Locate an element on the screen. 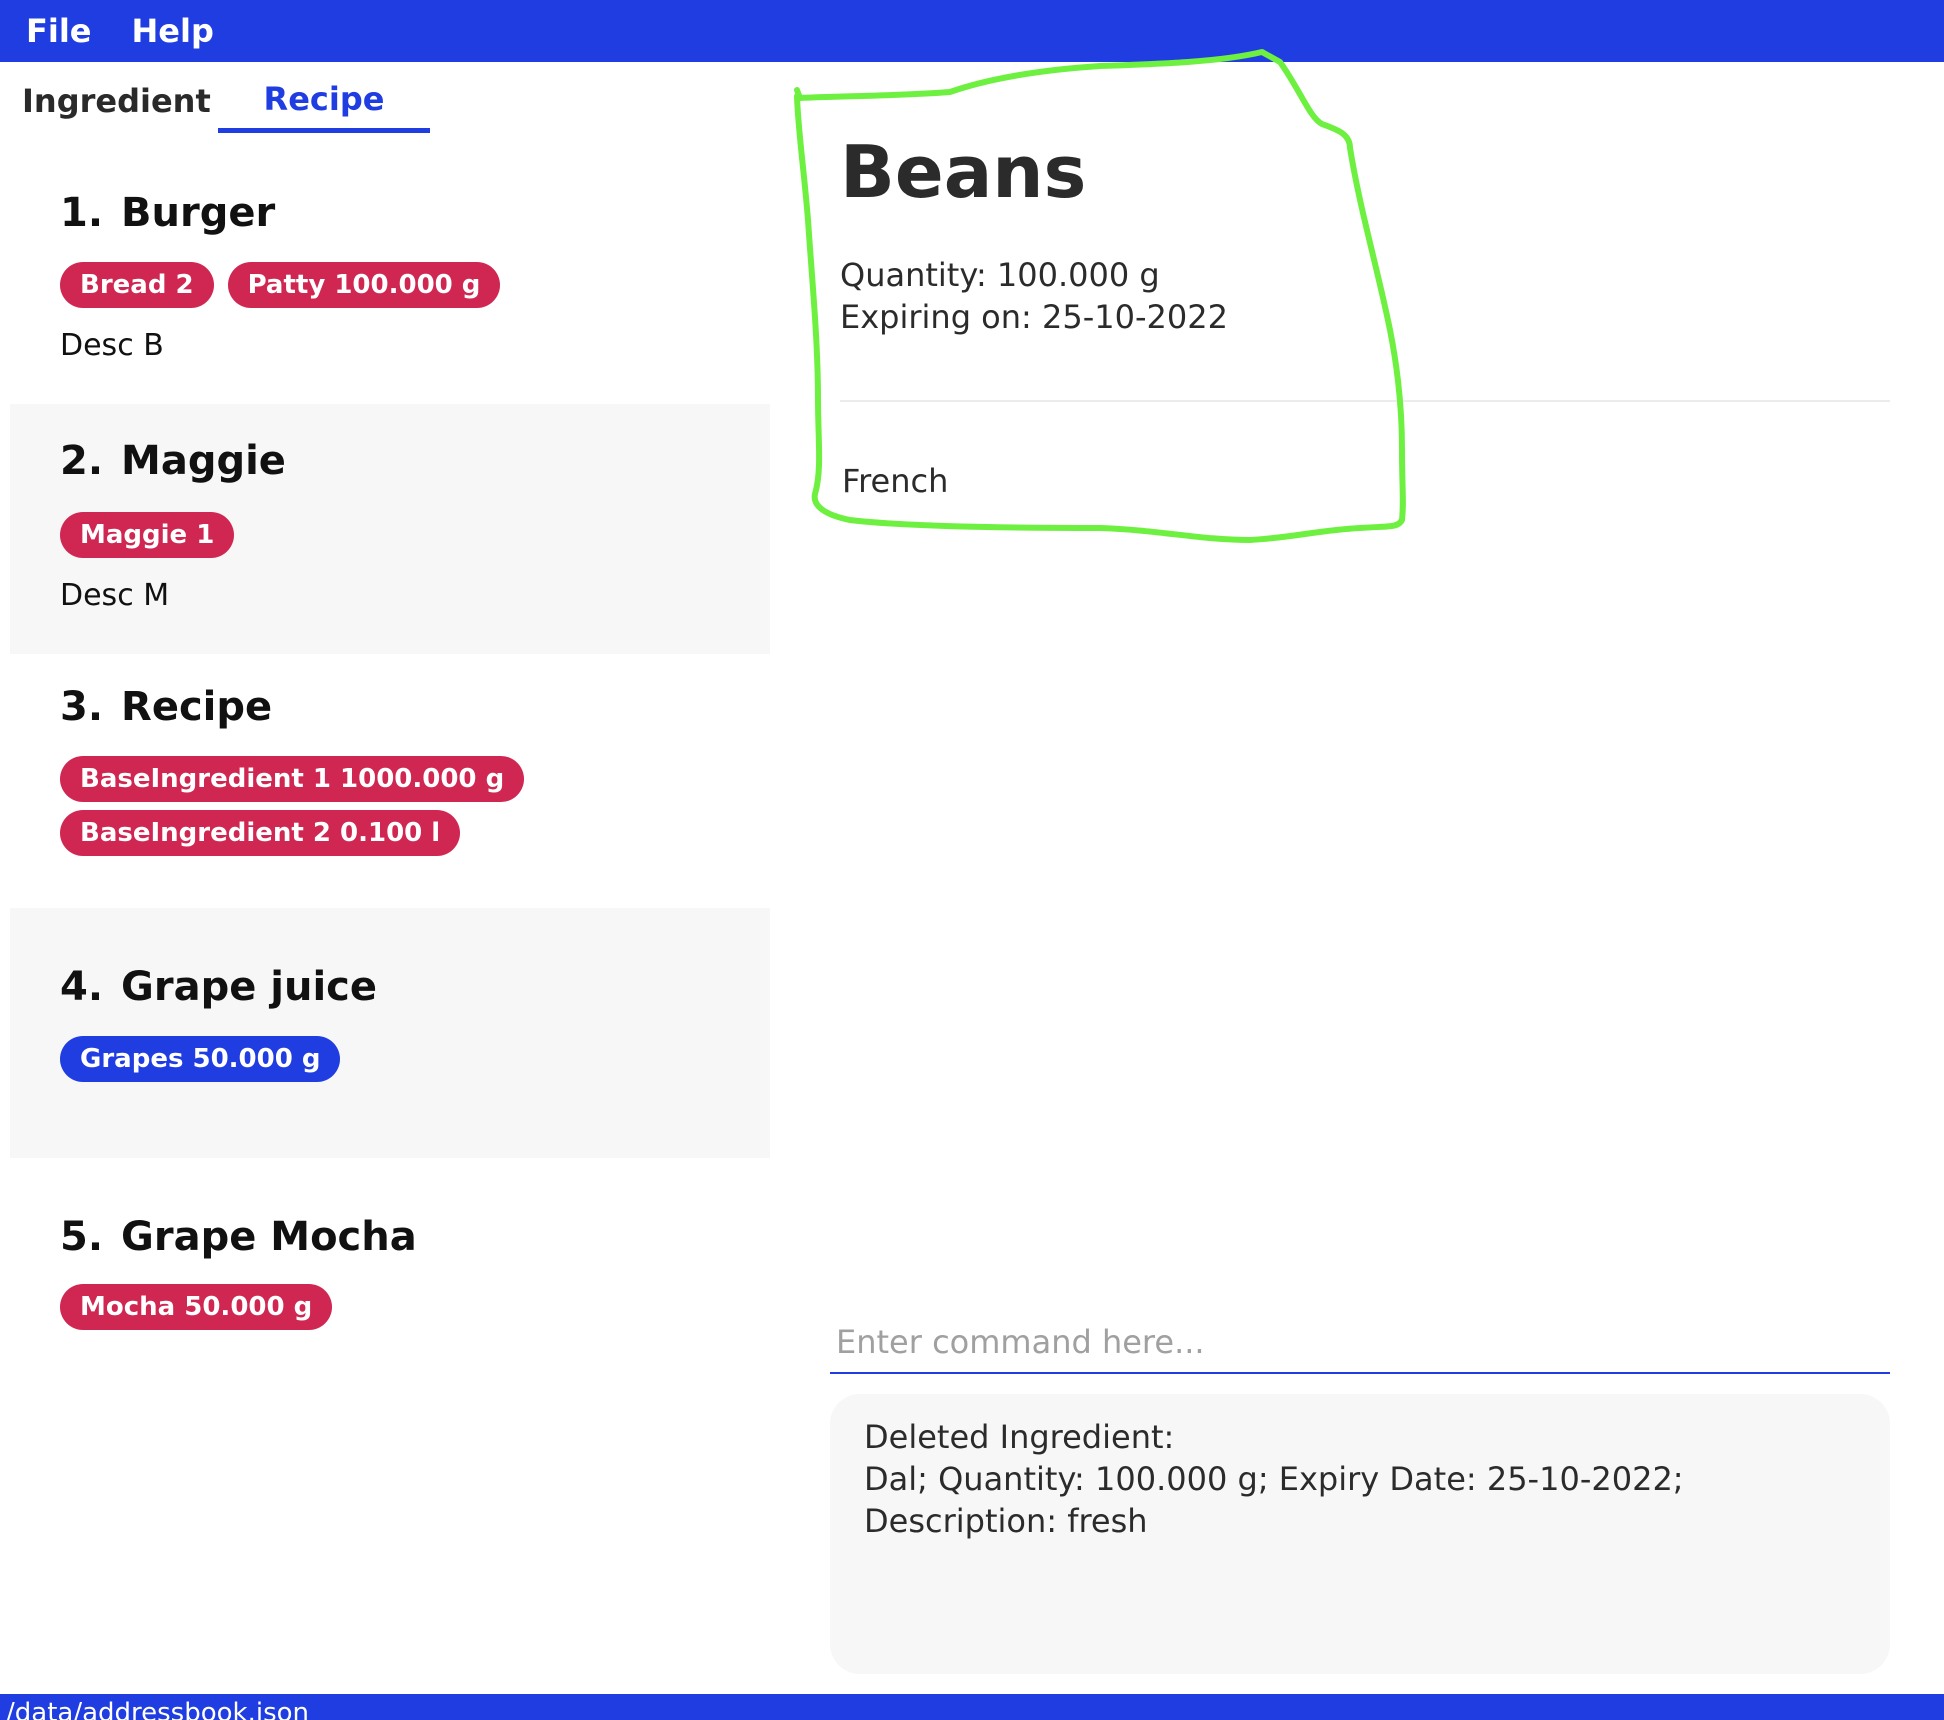  status-bar: /data/addressbook.json is located at coordinates (972, 1707).